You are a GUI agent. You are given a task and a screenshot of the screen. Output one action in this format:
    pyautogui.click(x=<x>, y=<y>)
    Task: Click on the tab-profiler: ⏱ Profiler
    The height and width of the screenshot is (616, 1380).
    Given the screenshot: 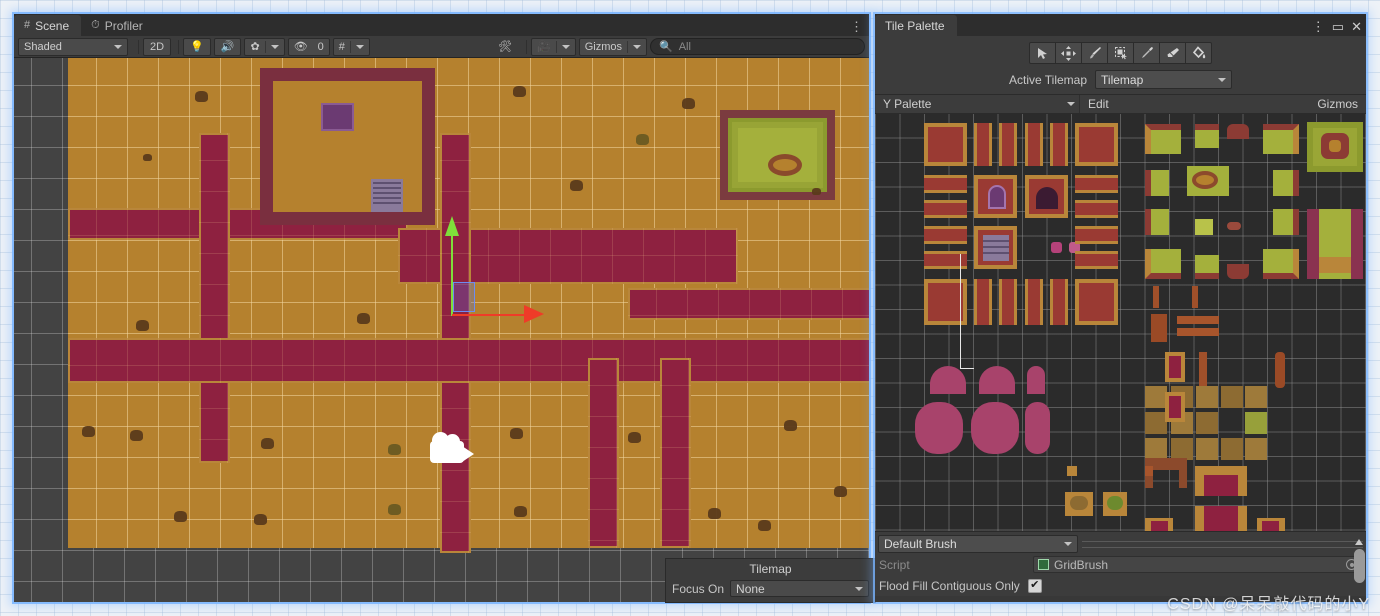 What is the action you would take?
    pyautogui.click(x=118, y=25)
    